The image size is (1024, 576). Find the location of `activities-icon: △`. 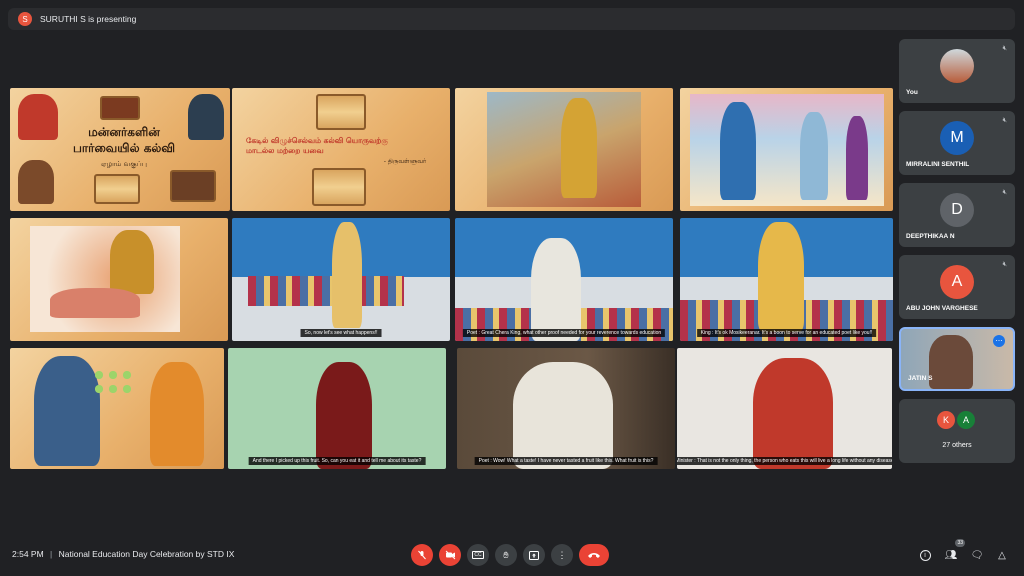

activities-icon: △ is located at coordinates (1002, 555).